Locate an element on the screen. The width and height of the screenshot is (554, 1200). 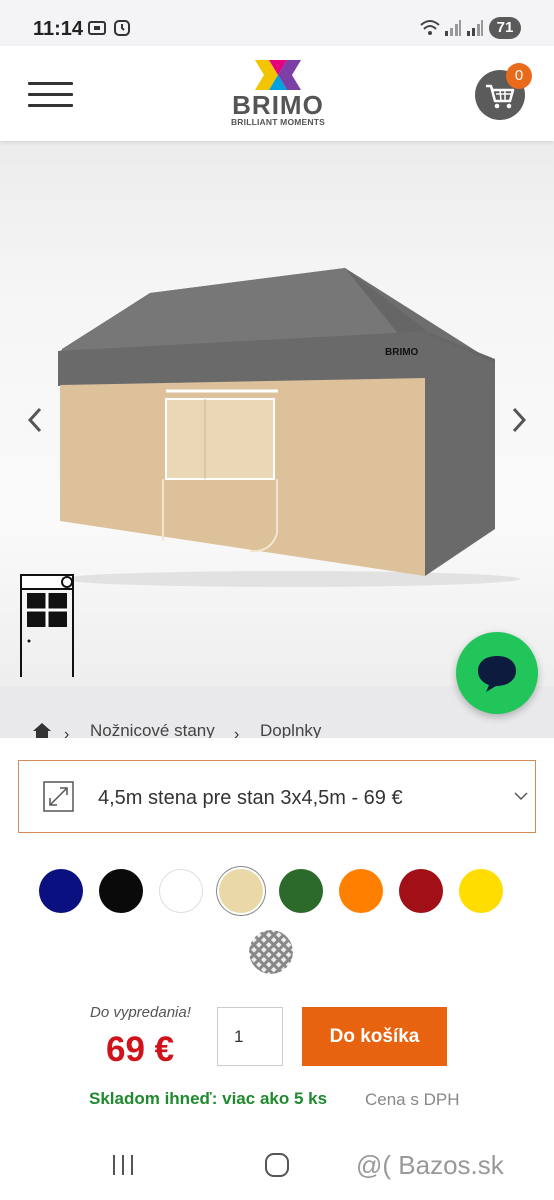
cart-count-badge: 0 is located at coordinates (519, 76).